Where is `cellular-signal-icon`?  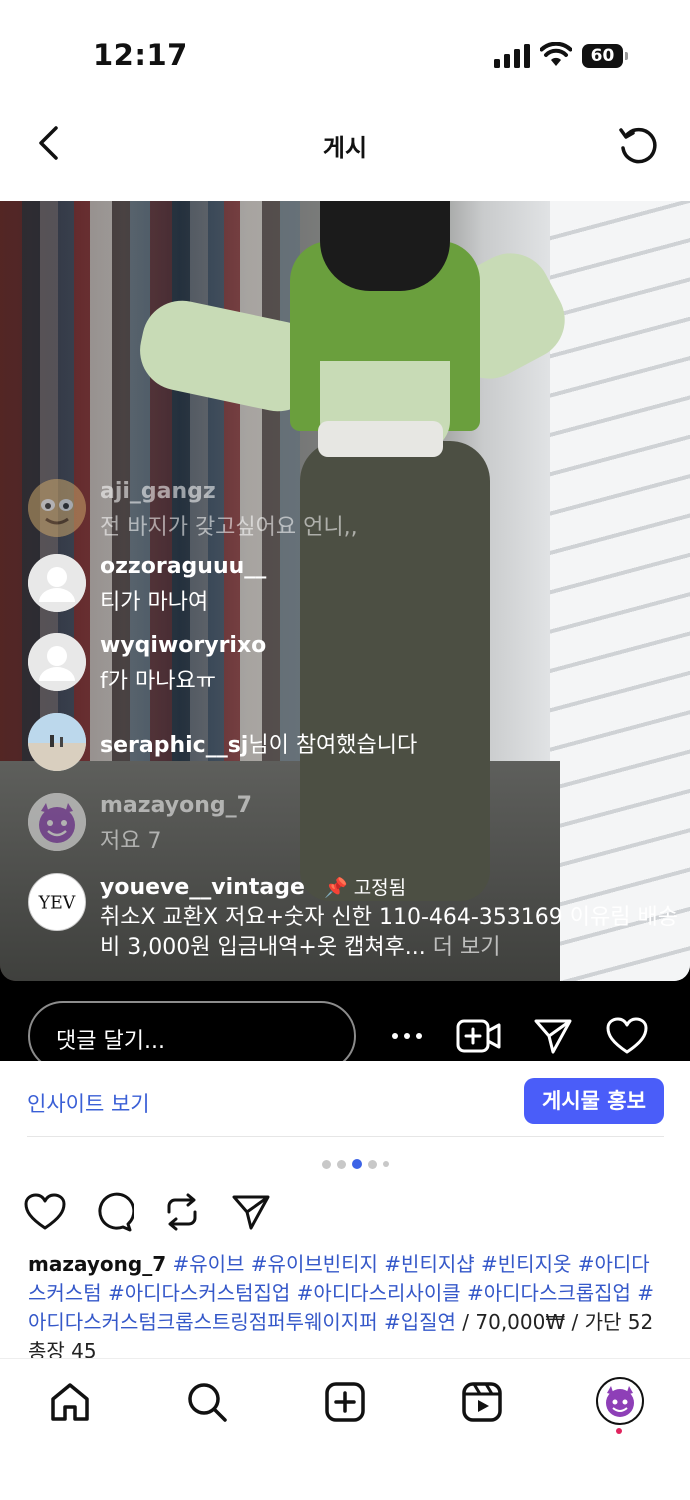 cellular-signal-icon is located at coordinates (512, 56).